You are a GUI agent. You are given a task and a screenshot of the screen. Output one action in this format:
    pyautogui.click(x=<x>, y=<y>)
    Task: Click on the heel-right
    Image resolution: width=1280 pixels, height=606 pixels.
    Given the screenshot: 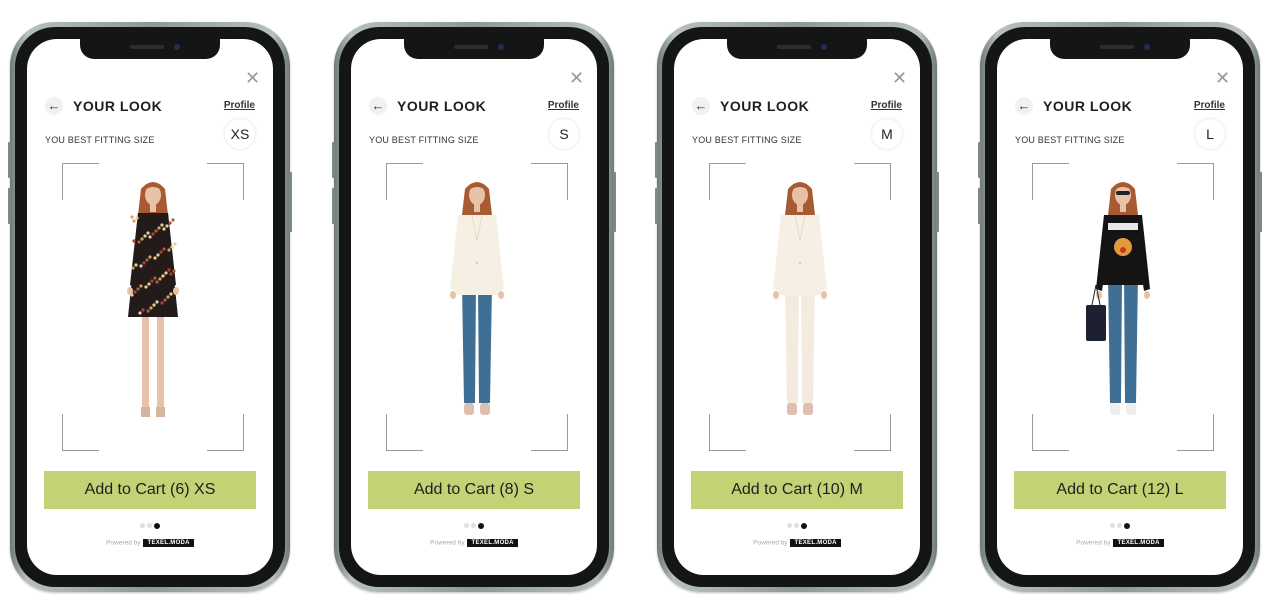 What is the action you would take?
    pyautogui.click(x=160, y=412)
    